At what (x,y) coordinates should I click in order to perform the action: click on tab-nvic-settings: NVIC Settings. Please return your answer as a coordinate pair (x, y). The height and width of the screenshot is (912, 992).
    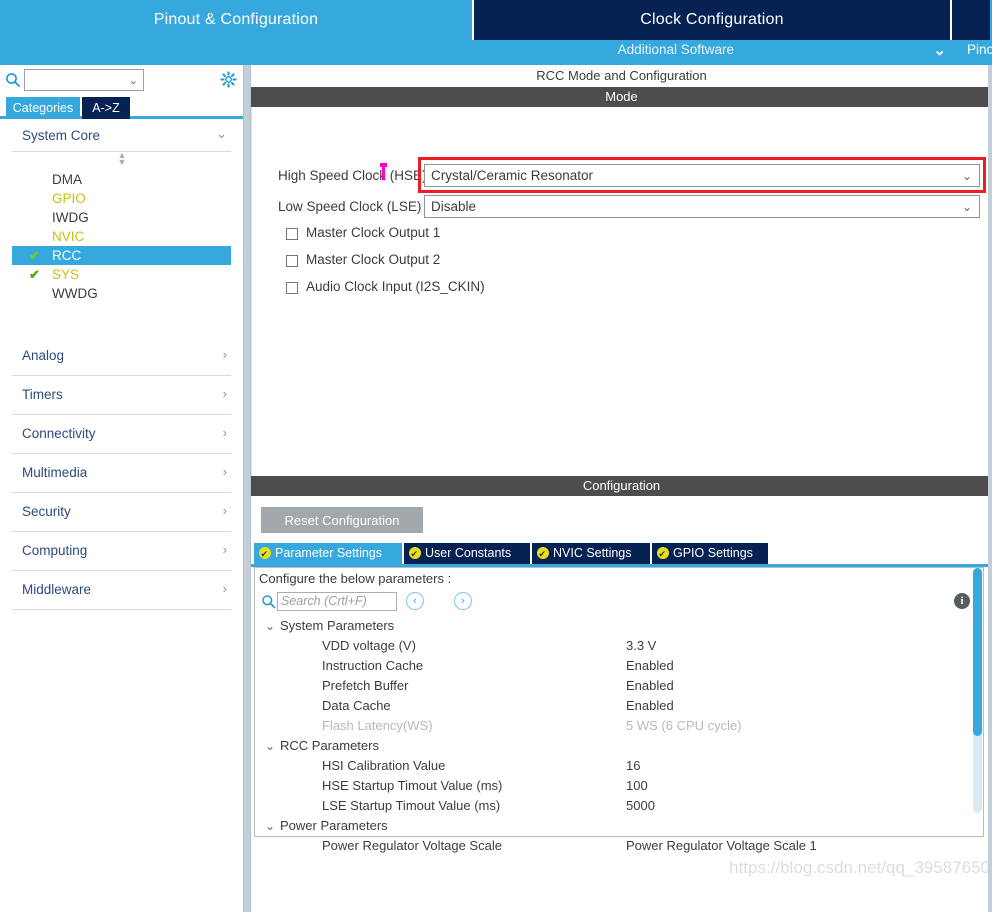
    Looking at the image, I should click on (591, 554).